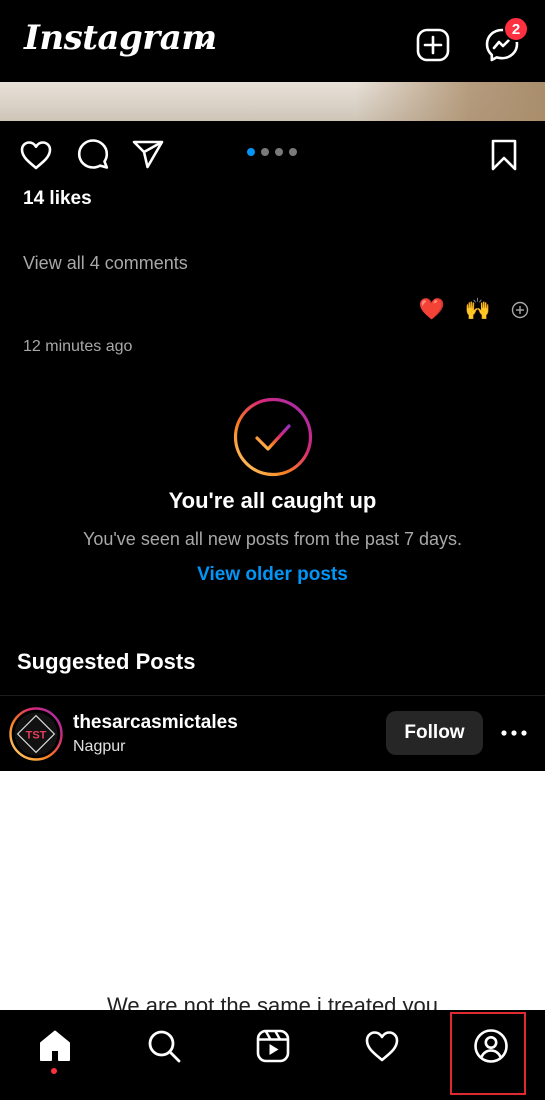 The image size is (545, 1100). Describe the element at coordinates (99, 747) in the screenshot. I see `suggested-location: Nagpur` at that location.